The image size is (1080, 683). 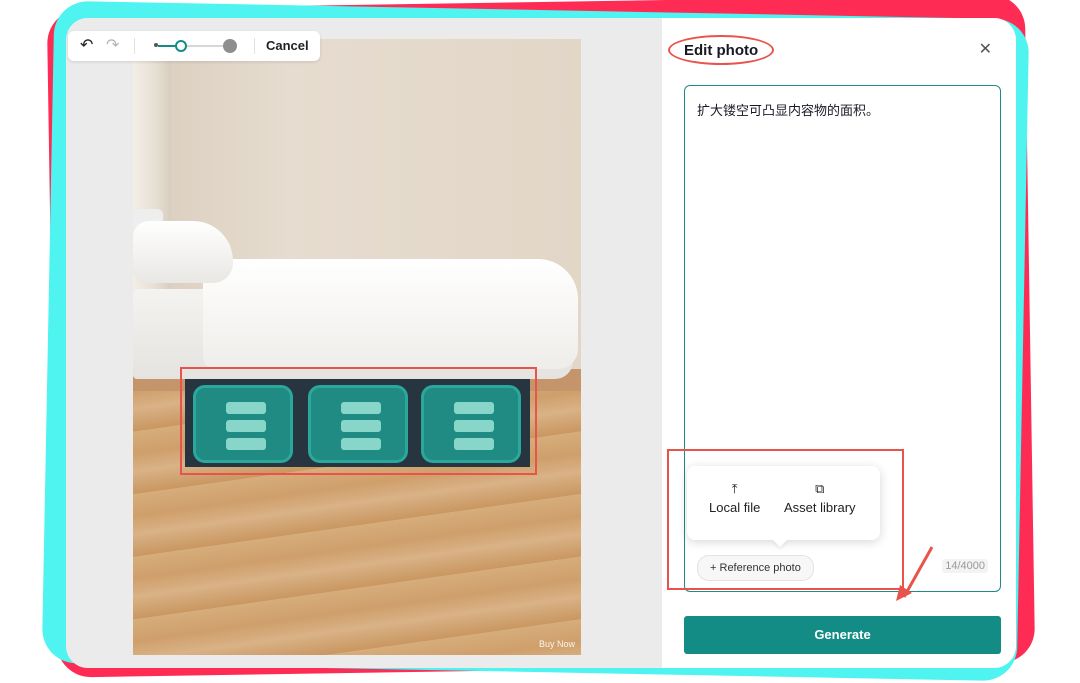 What do you see at coordinates (734, 488) in the screenshot?
I see `upload-icon: ⤒` at bounding box center [734, 488].